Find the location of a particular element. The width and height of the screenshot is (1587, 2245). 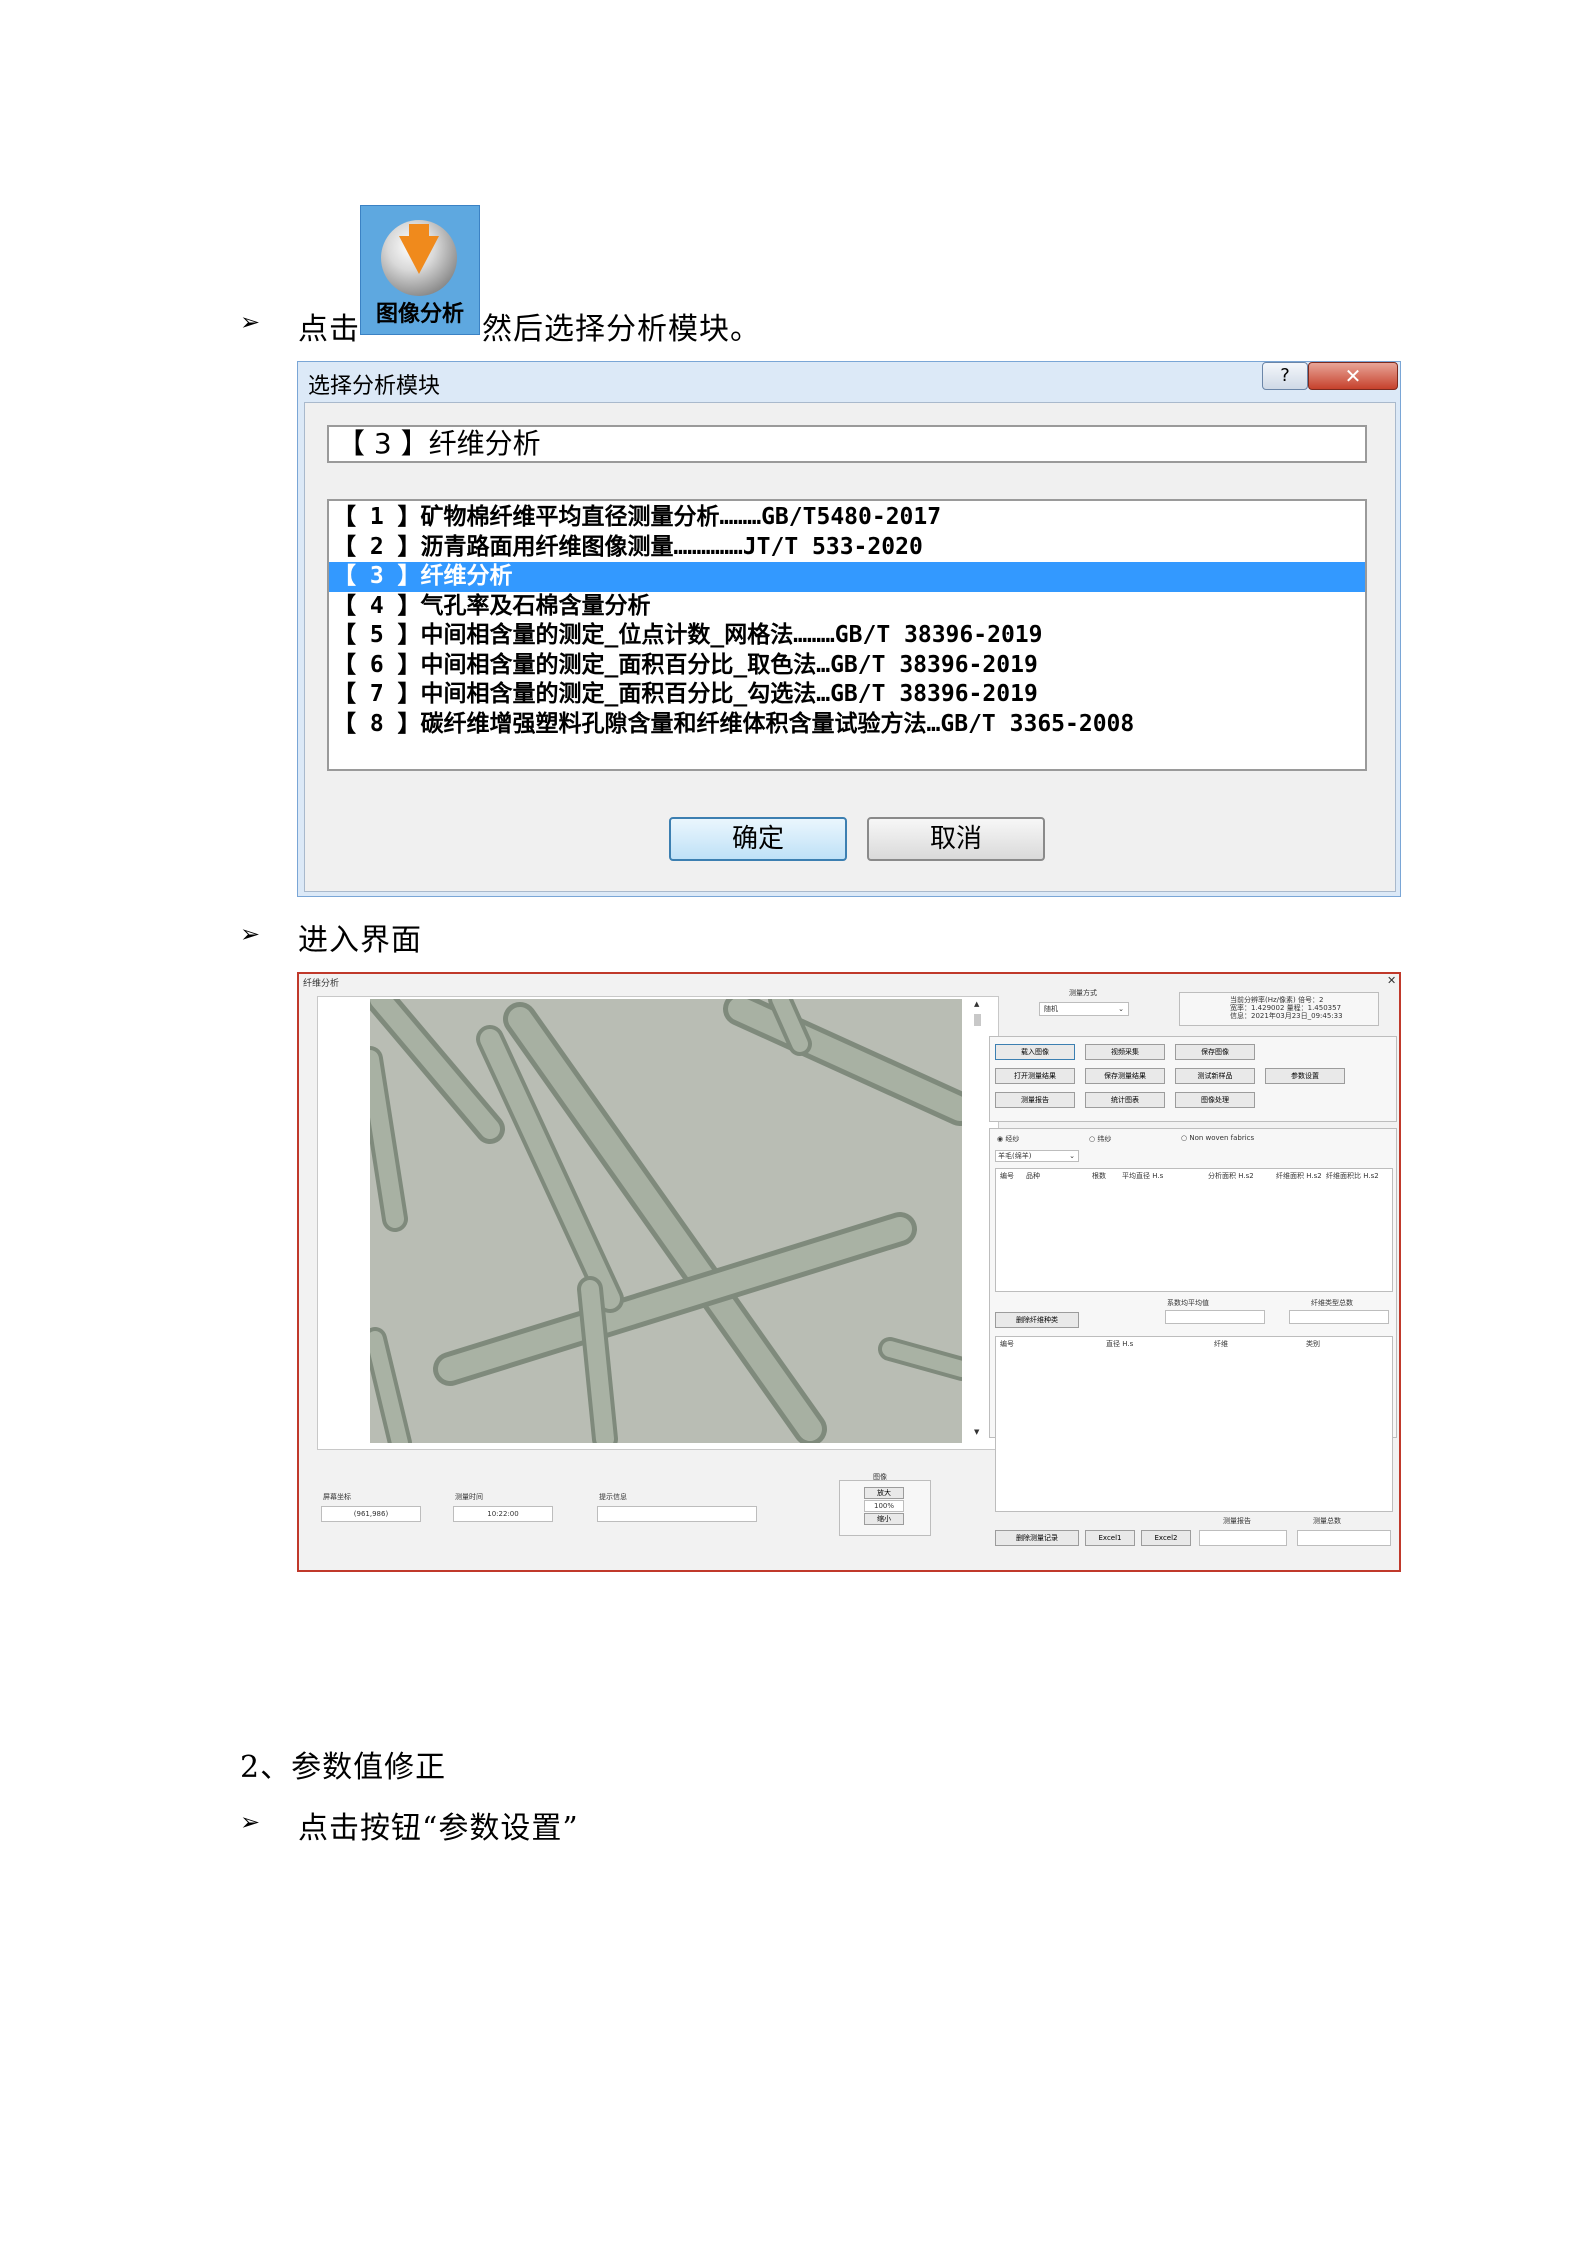

column-header: 纤维面积比 H.s2 is located at coordinates (1352, 1176).